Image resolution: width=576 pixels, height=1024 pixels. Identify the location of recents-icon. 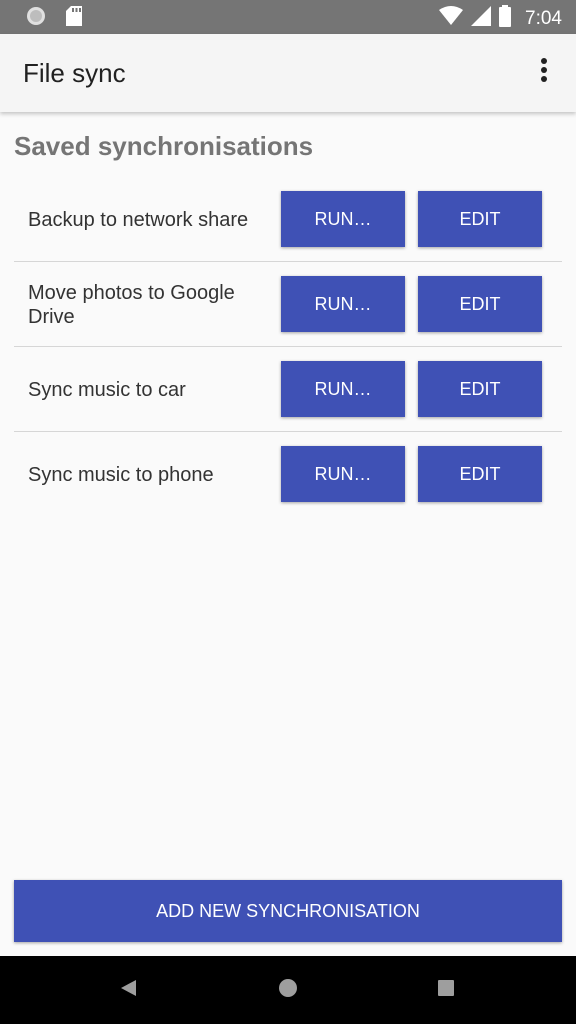
(446, 990).